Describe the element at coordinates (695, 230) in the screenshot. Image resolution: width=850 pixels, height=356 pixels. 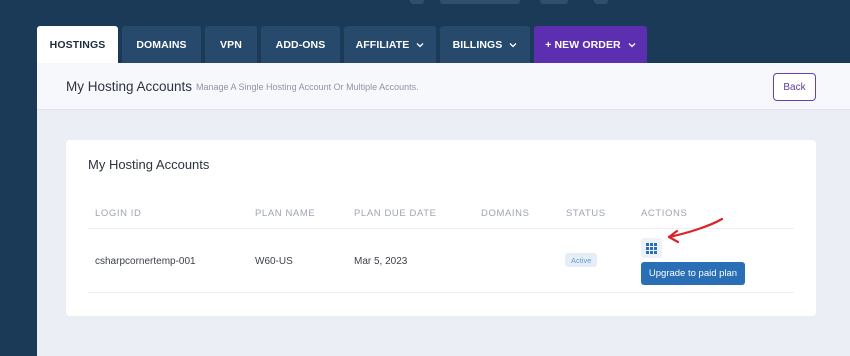
I see `annotation-arrow-icon` at that location.